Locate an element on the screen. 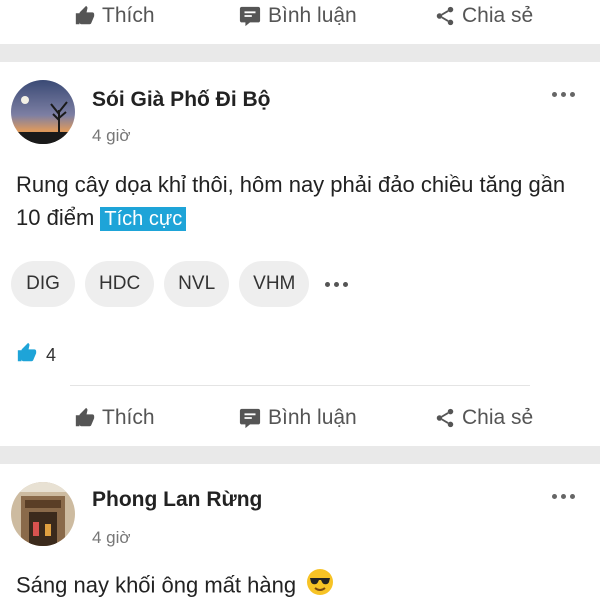  ticker-list: DIG HDC NVL VHM is located at coordinates (180, 284).